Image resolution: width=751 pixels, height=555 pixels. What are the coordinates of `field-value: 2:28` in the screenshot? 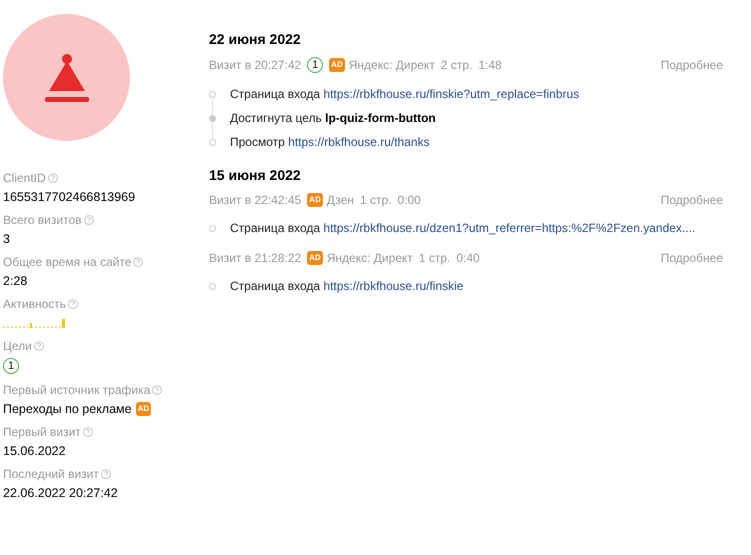 It's located at (15, 281).